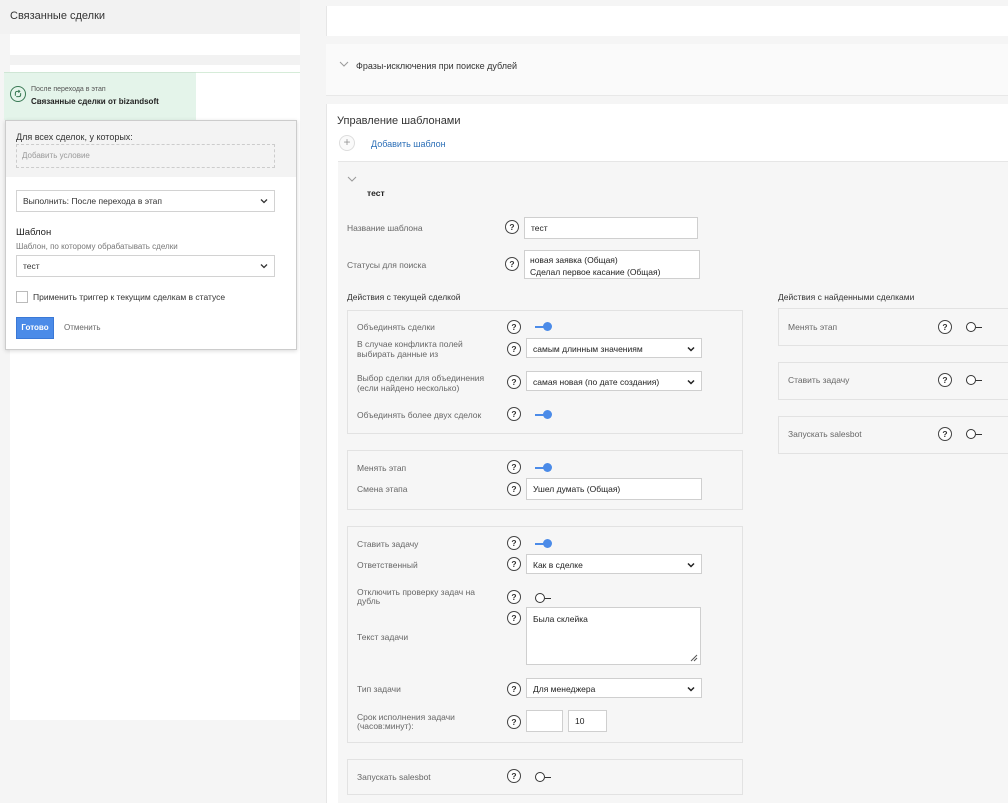 This screenshot has height=803, width=1008. I want to click on execute-select: Выполнить: После перехода в этап, so click(145, 201).